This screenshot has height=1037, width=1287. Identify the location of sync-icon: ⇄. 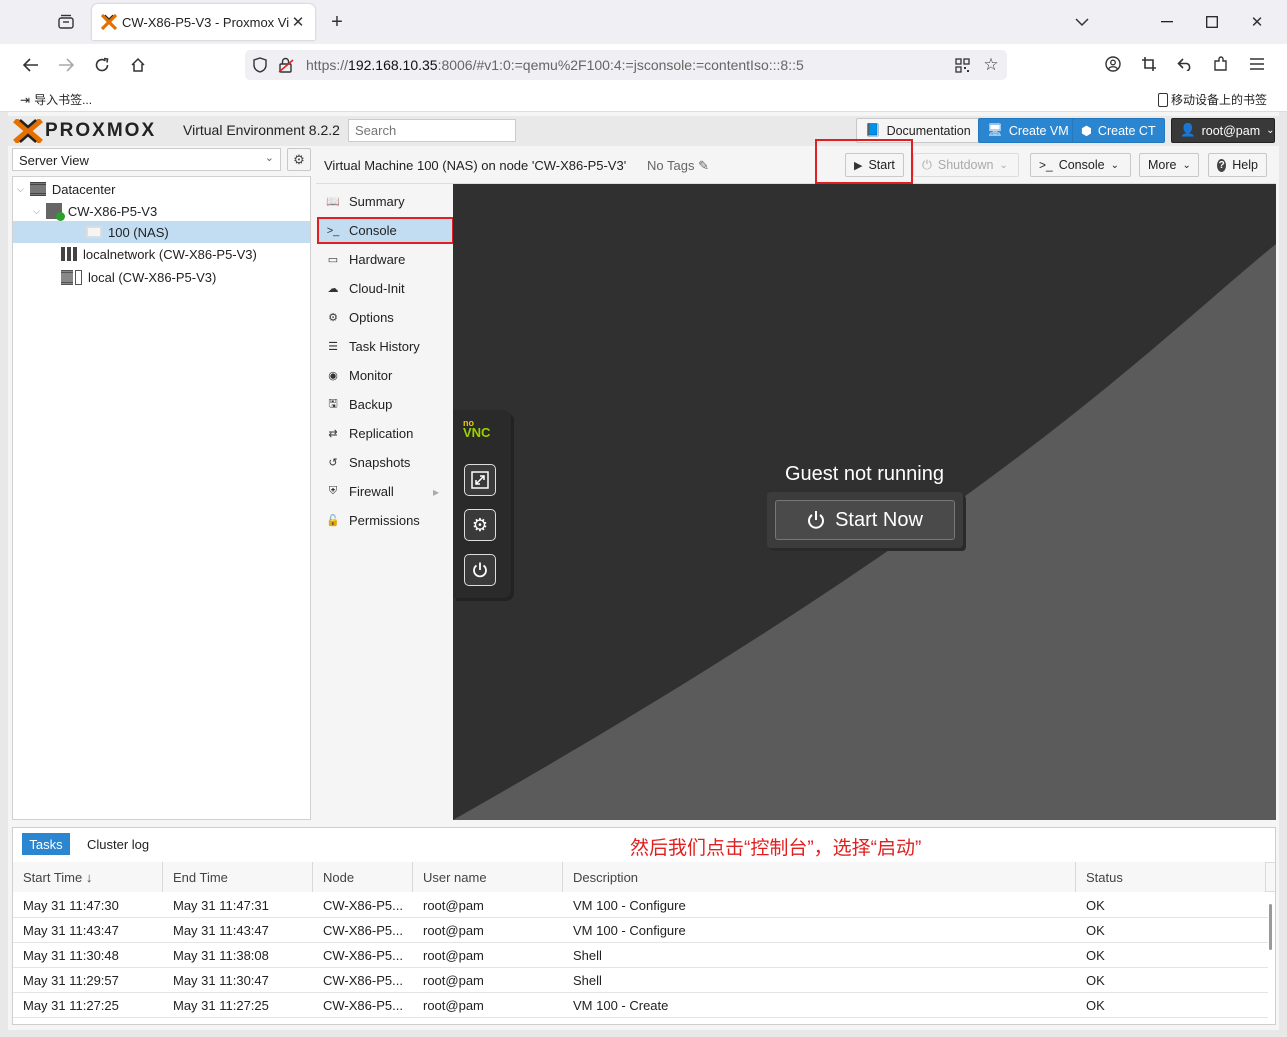
(333, 434).